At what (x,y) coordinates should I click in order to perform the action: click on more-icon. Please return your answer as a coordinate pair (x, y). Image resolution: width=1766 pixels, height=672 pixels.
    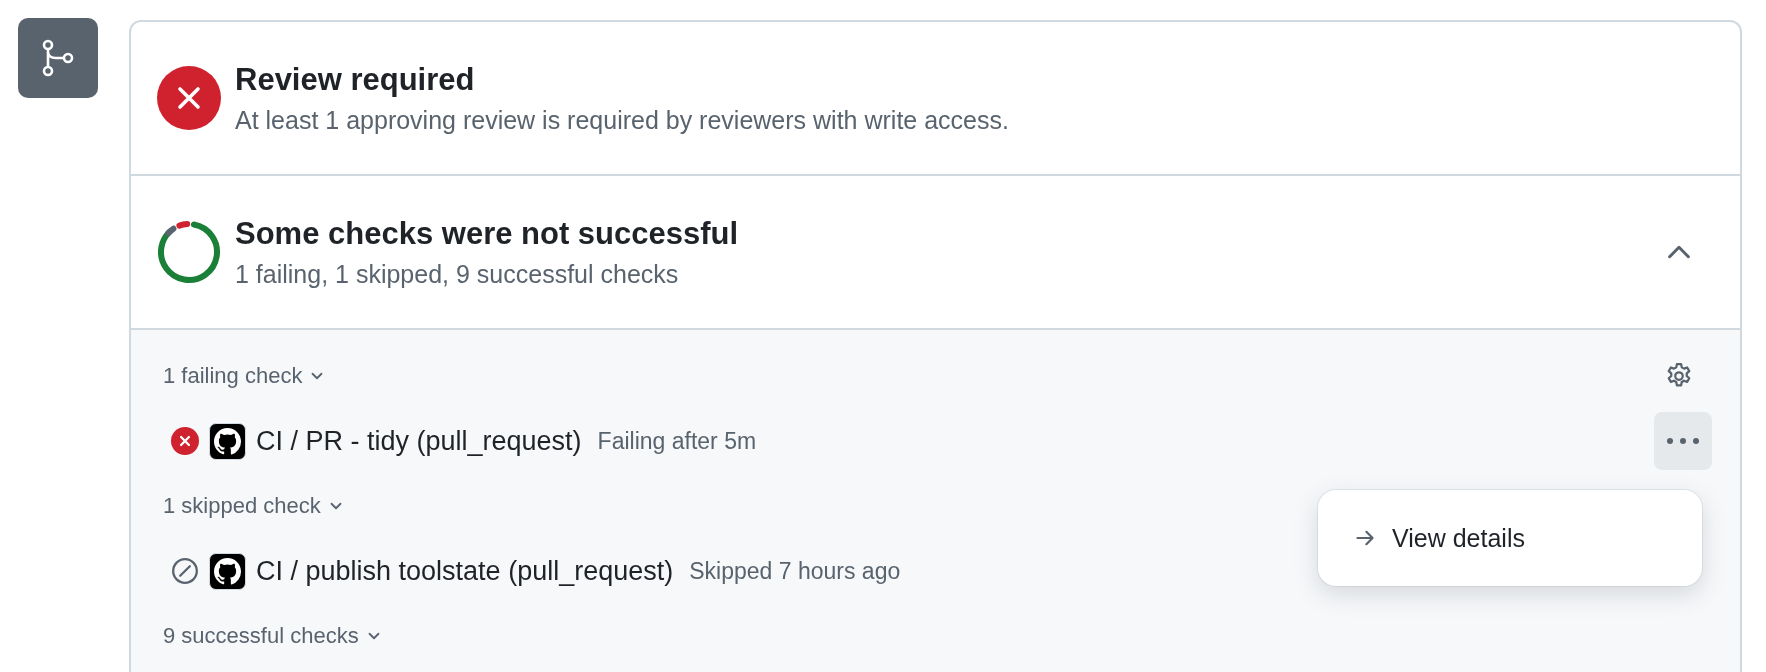
    Looking at the image, I should click on (1683, 441).